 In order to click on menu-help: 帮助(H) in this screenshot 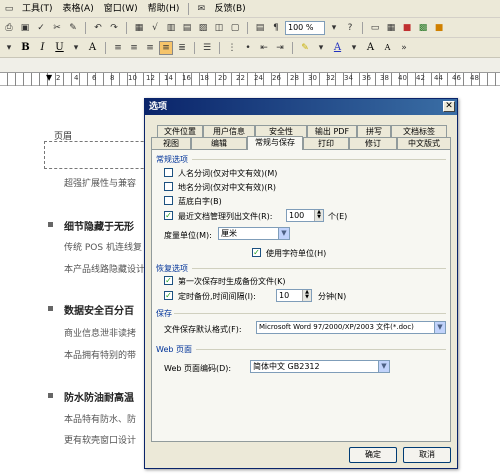, I will do `click(164, 9)`.